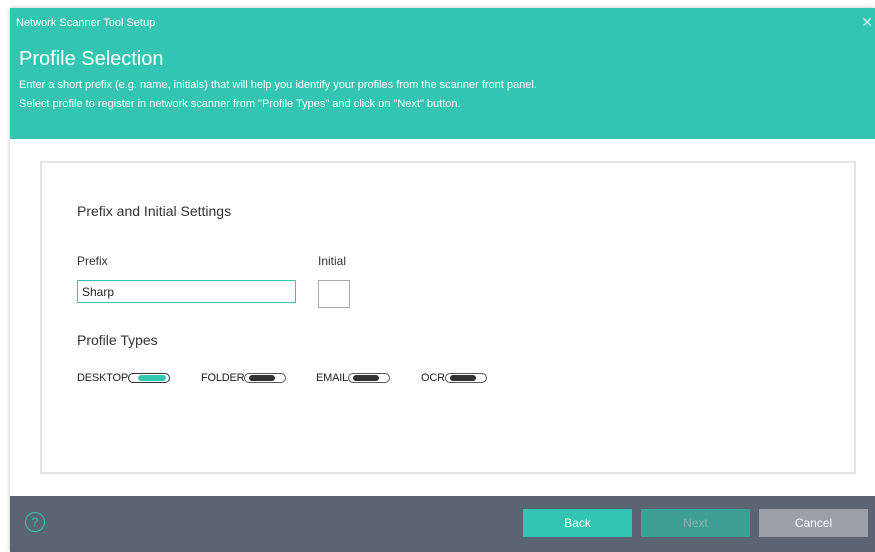 This screenshot has height=552, width=875. I want to click on window-title: Network Scanner Tool Setup, so click(86, 23).